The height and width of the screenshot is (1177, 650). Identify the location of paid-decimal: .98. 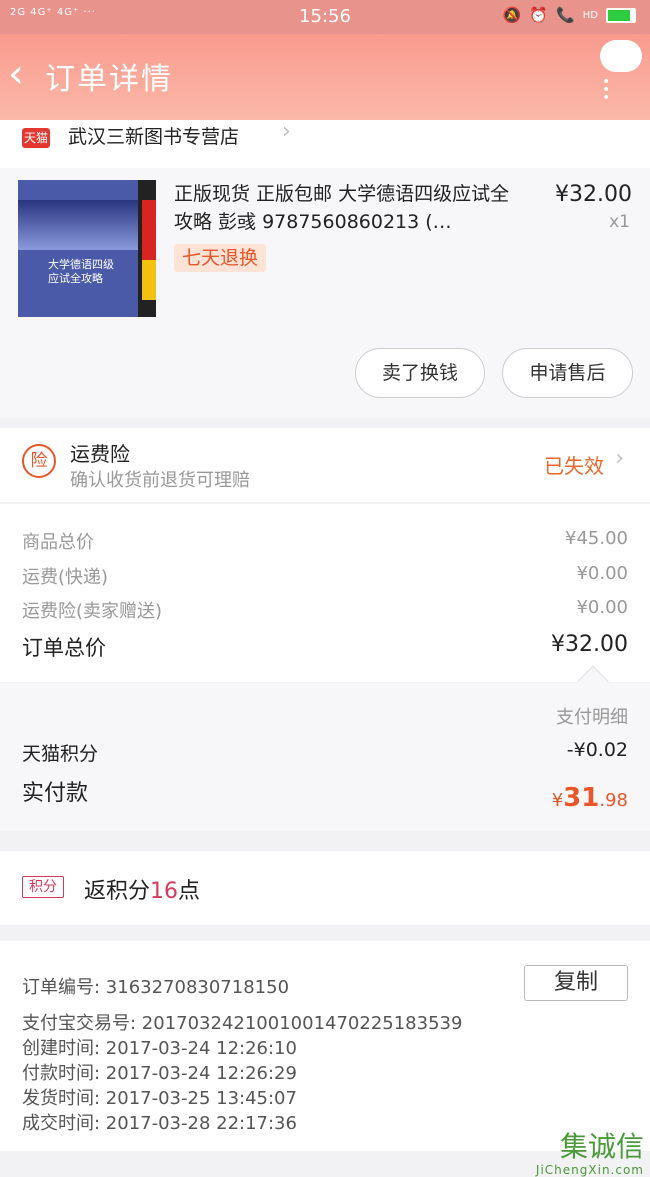
(613, 800).